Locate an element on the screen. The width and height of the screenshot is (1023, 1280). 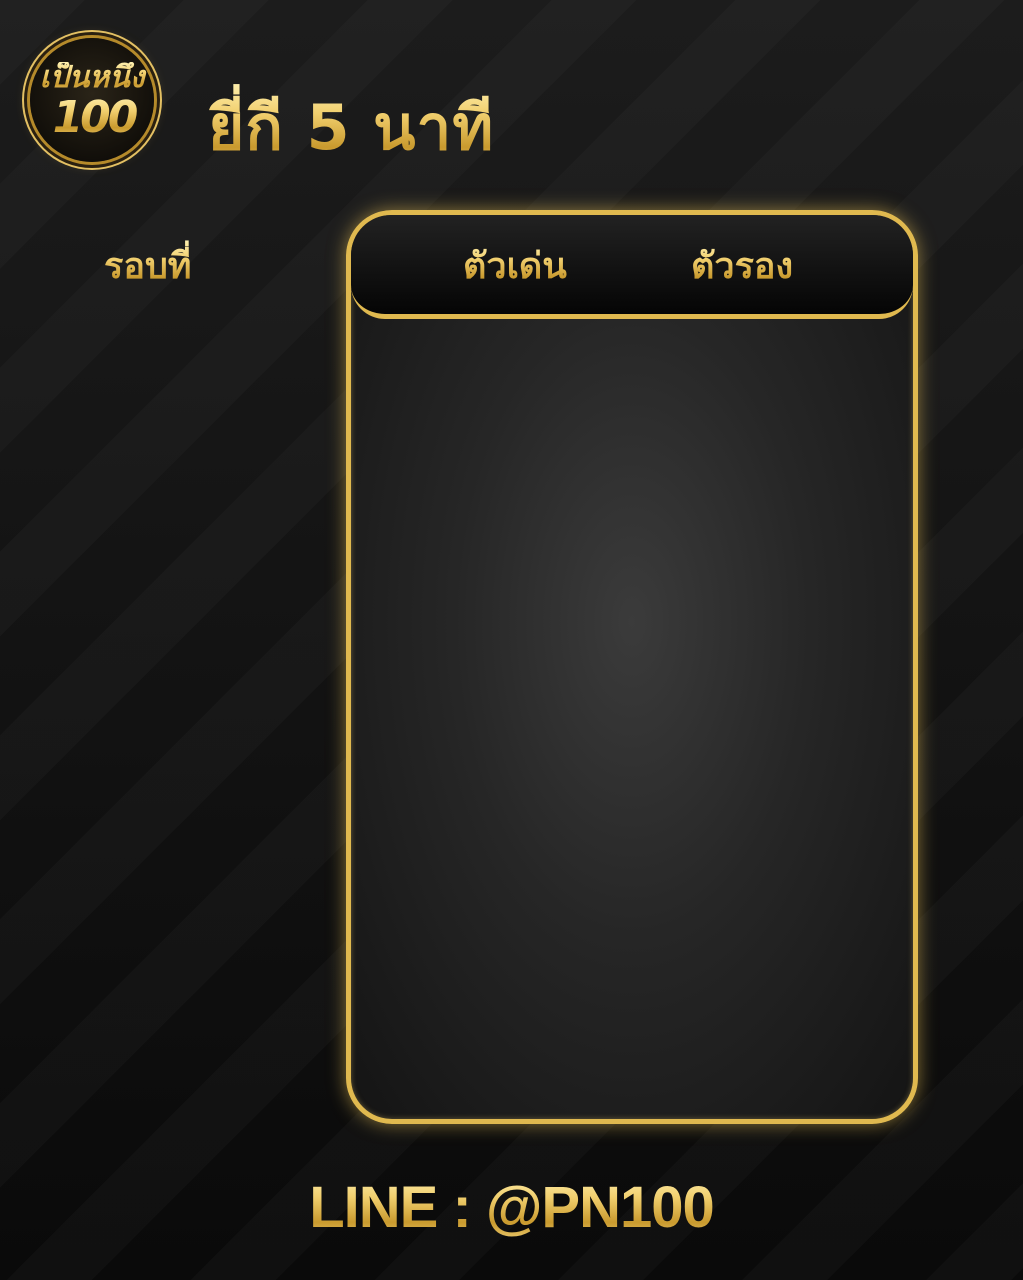
column-main-number: ตัวเด่น is located at coordinates (515, 267).